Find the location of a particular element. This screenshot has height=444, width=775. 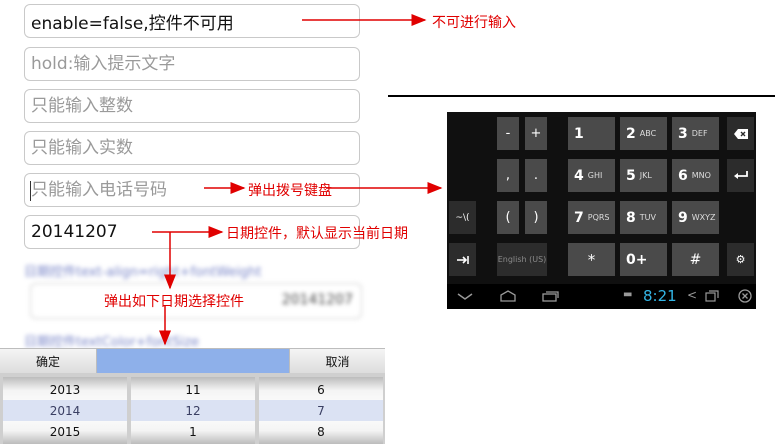

disabled-field-text: enable=false,控件不可用 is located at coordinates (132, 23).